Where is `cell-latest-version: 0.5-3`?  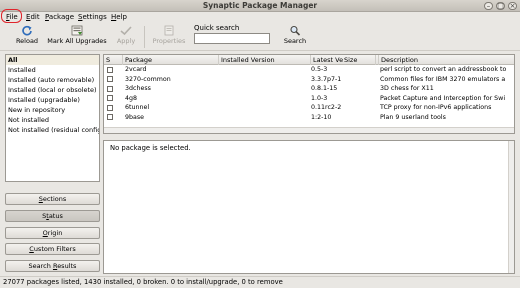 cell-latest-version: 0.5-3 is located at coordinates (319, 69).